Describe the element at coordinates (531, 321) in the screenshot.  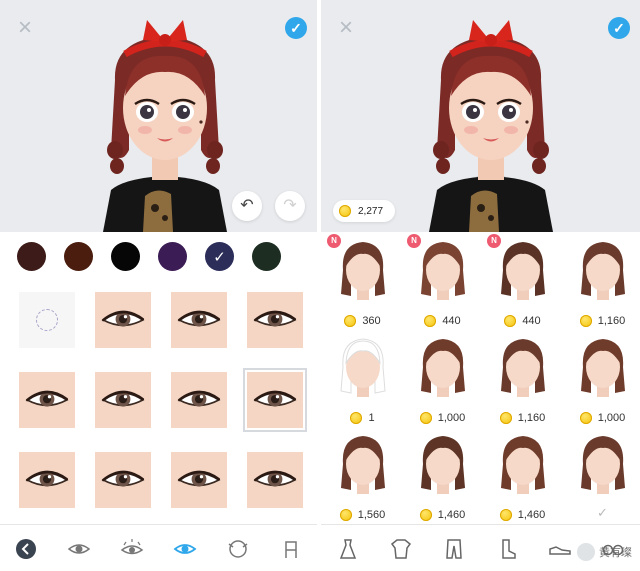
I see `price-value: 440` at that location.